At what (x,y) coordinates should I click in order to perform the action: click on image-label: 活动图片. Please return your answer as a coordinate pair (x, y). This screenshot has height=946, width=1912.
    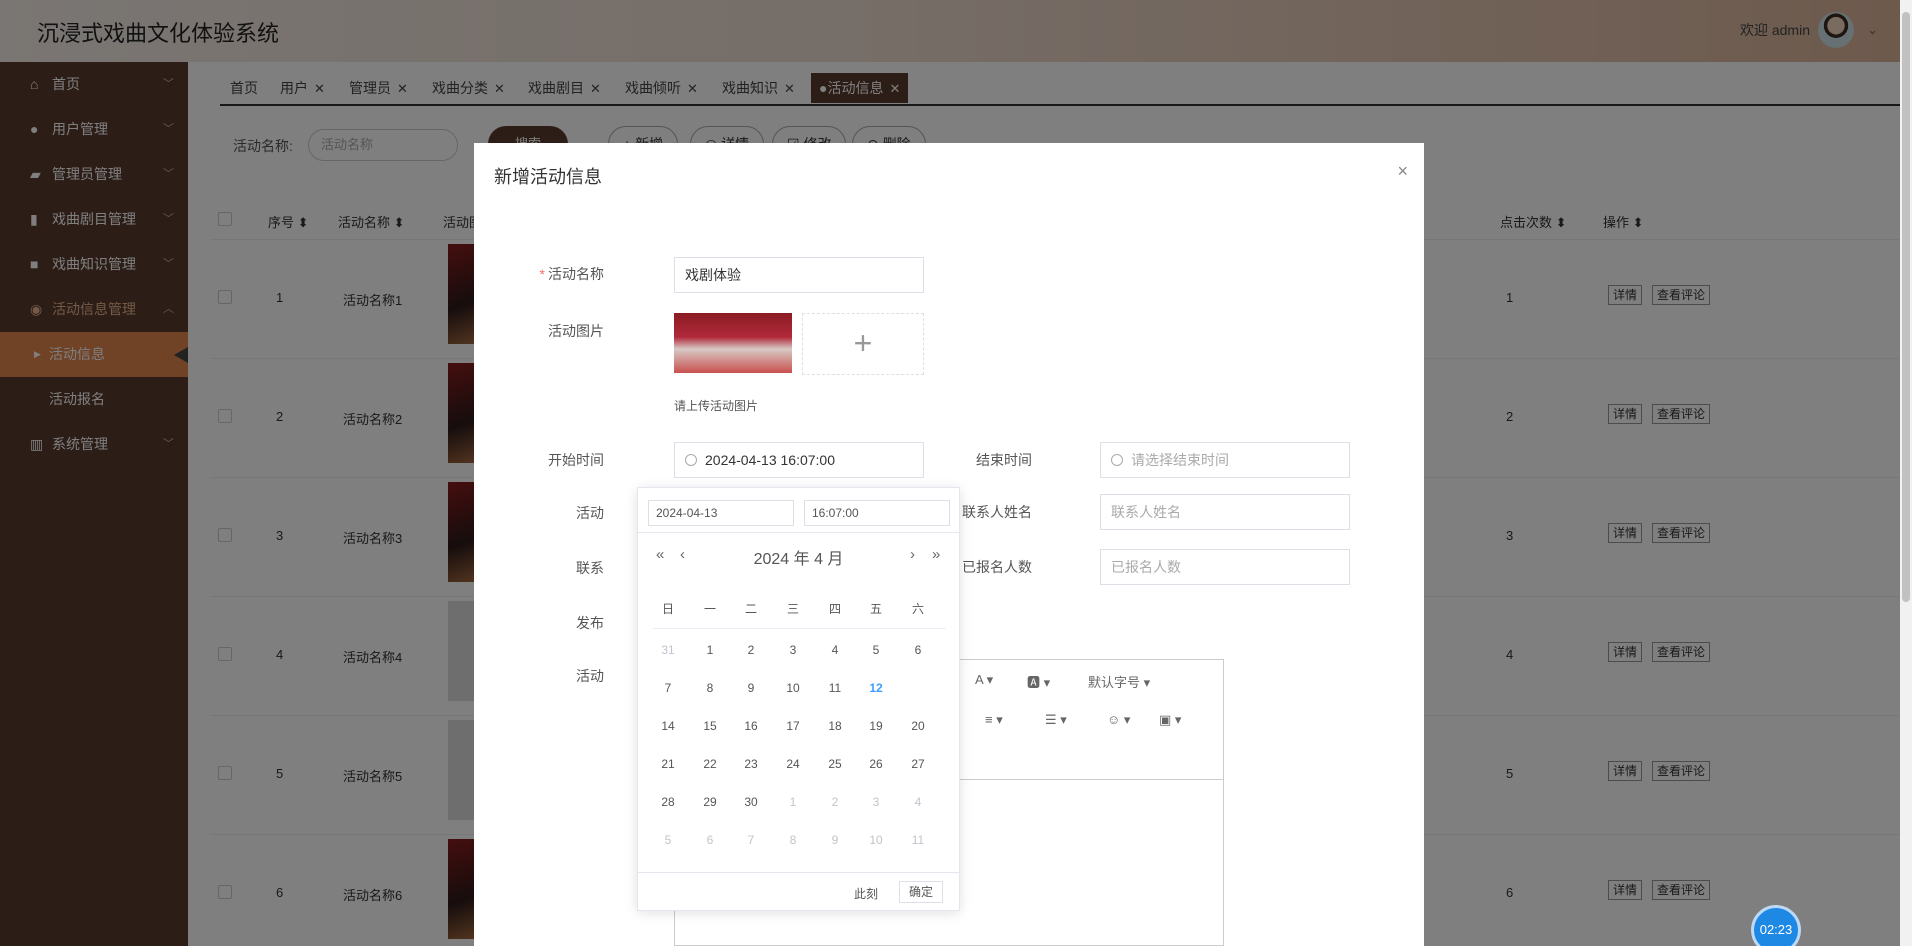
    Looking at the image, I should click on (576, 331).